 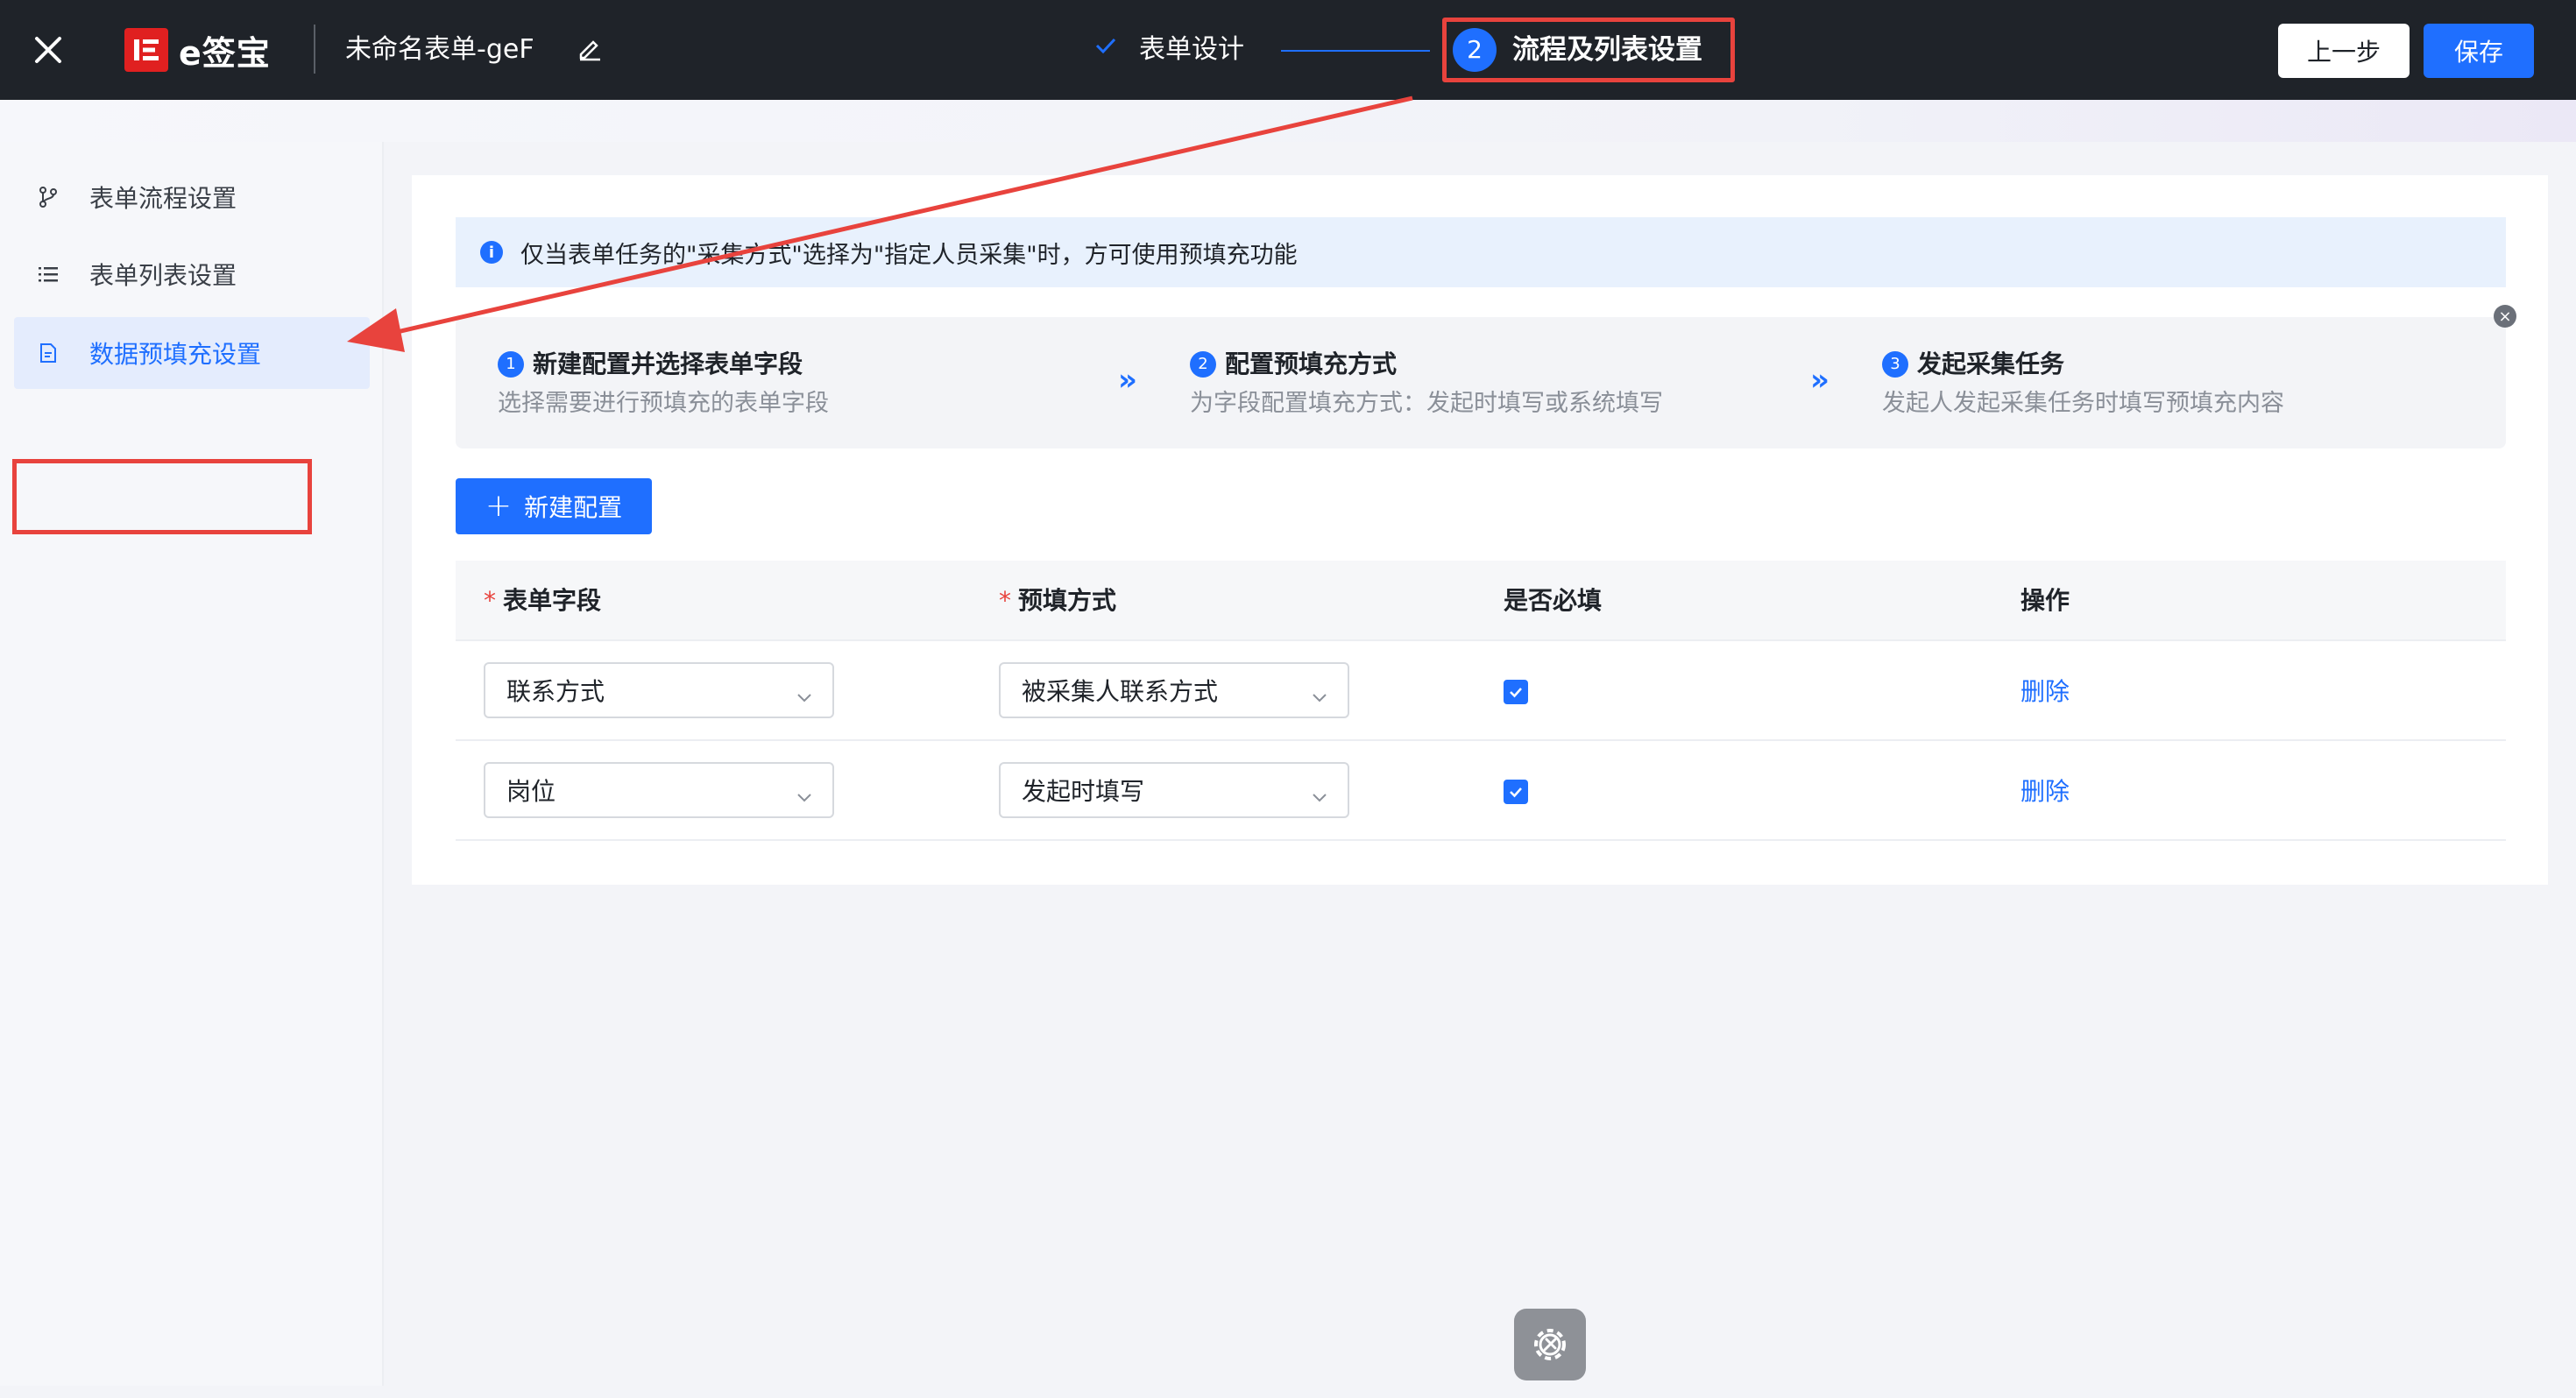 What do you see at coordinates (555, 691) in the screenshot?
I see `select-value: 联系方式` at bounding box center [555, 691].